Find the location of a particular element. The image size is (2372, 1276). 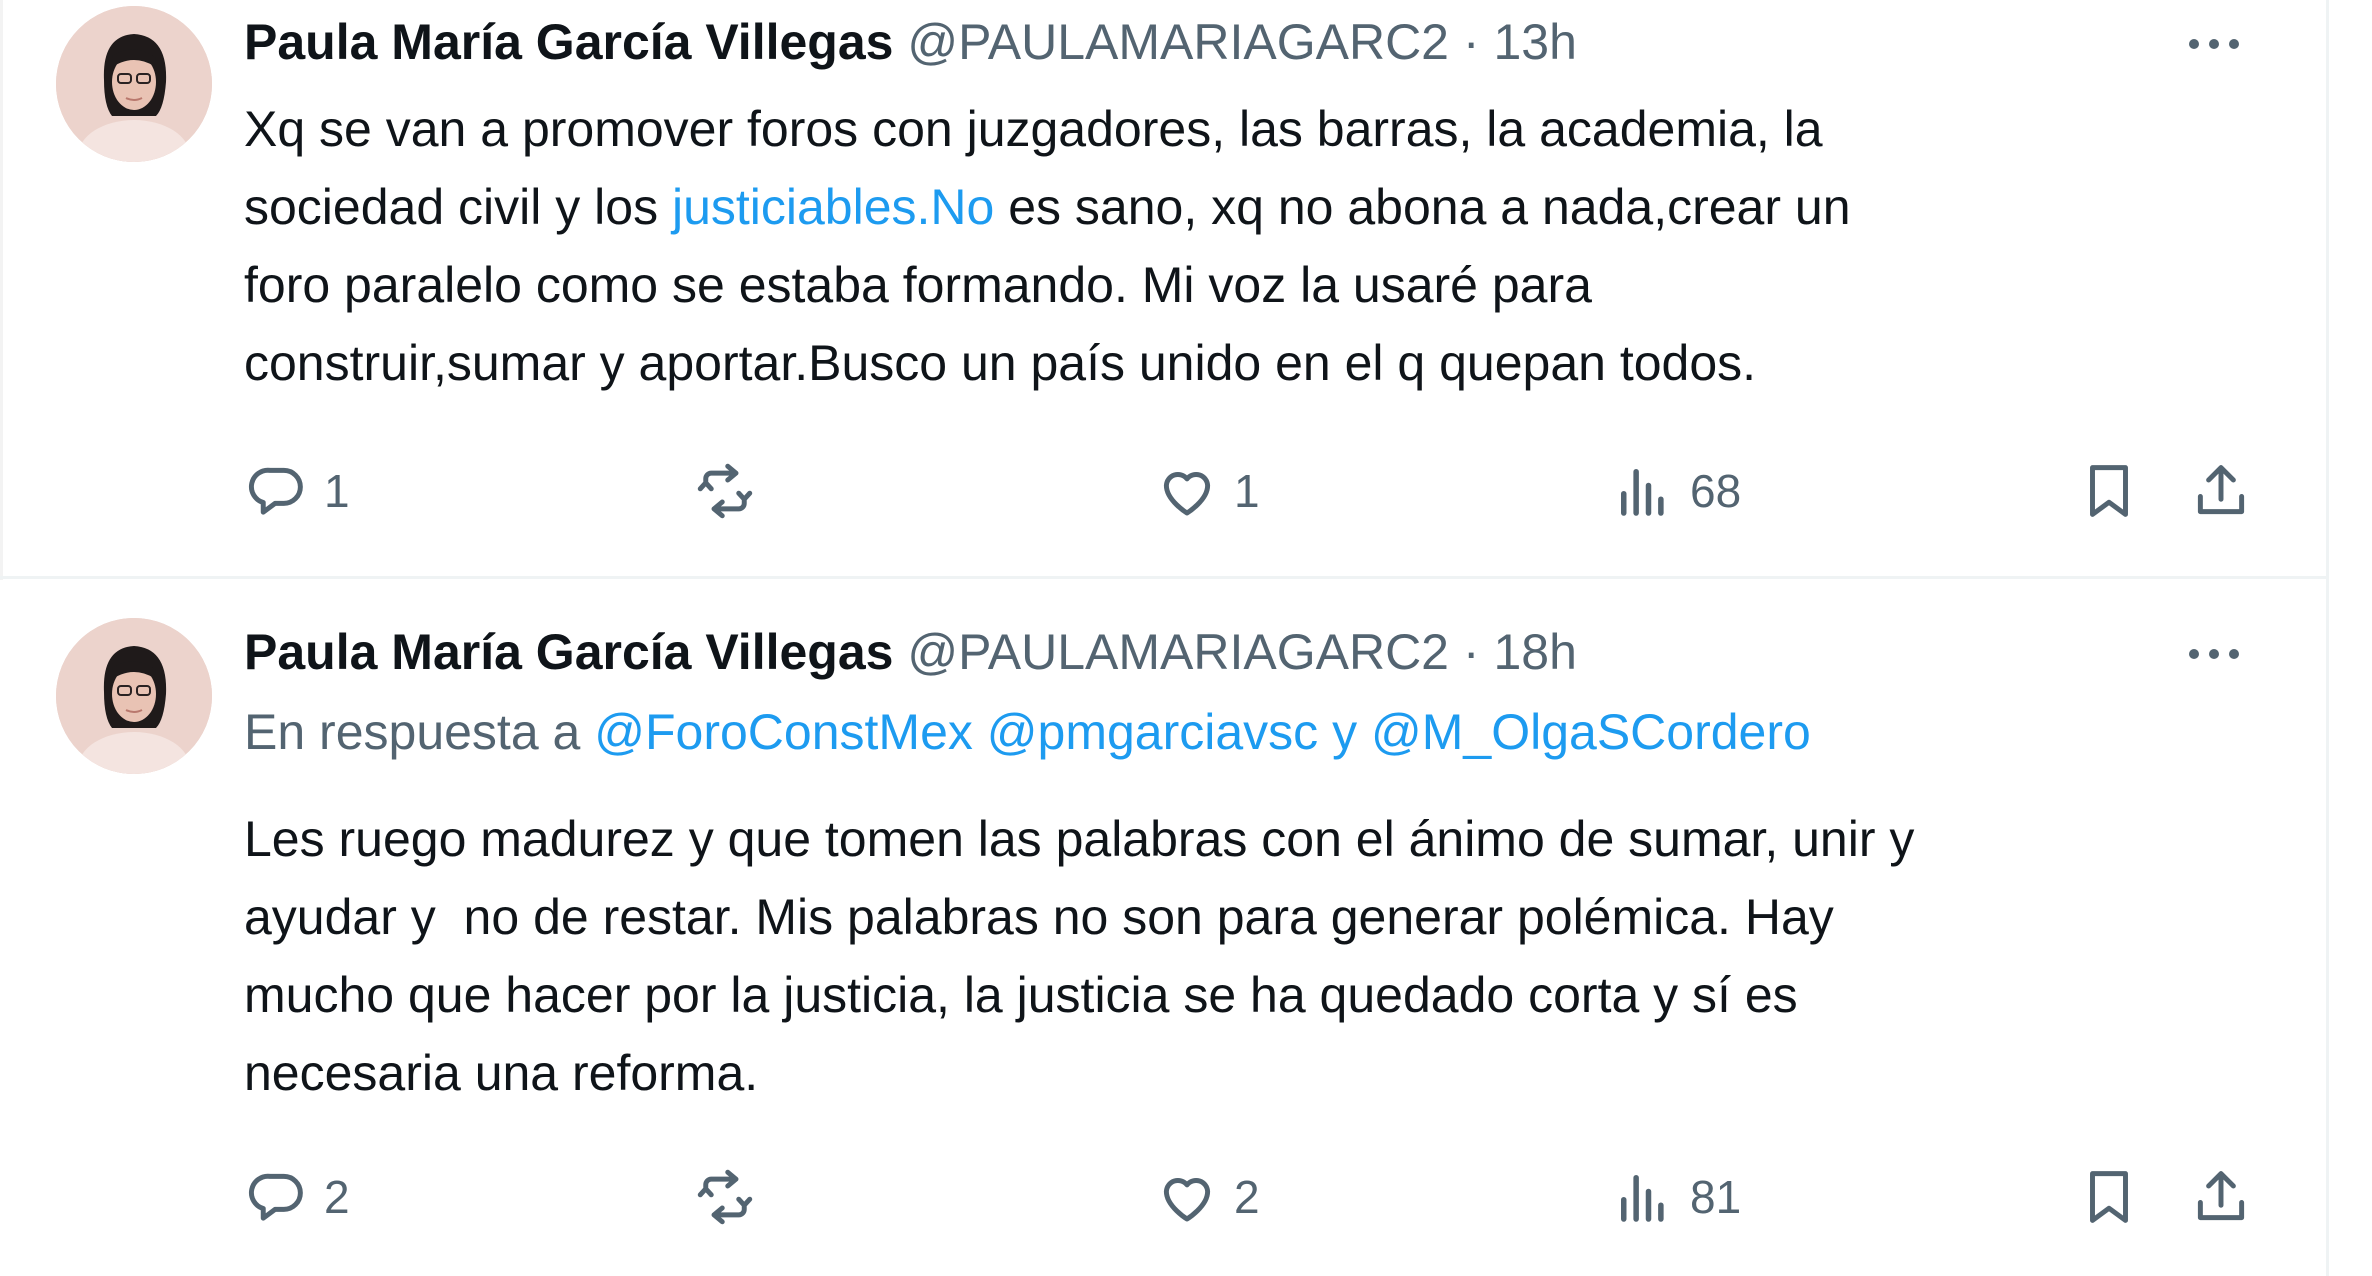

reply-count: 2 is located at coordinates (337, 1197).